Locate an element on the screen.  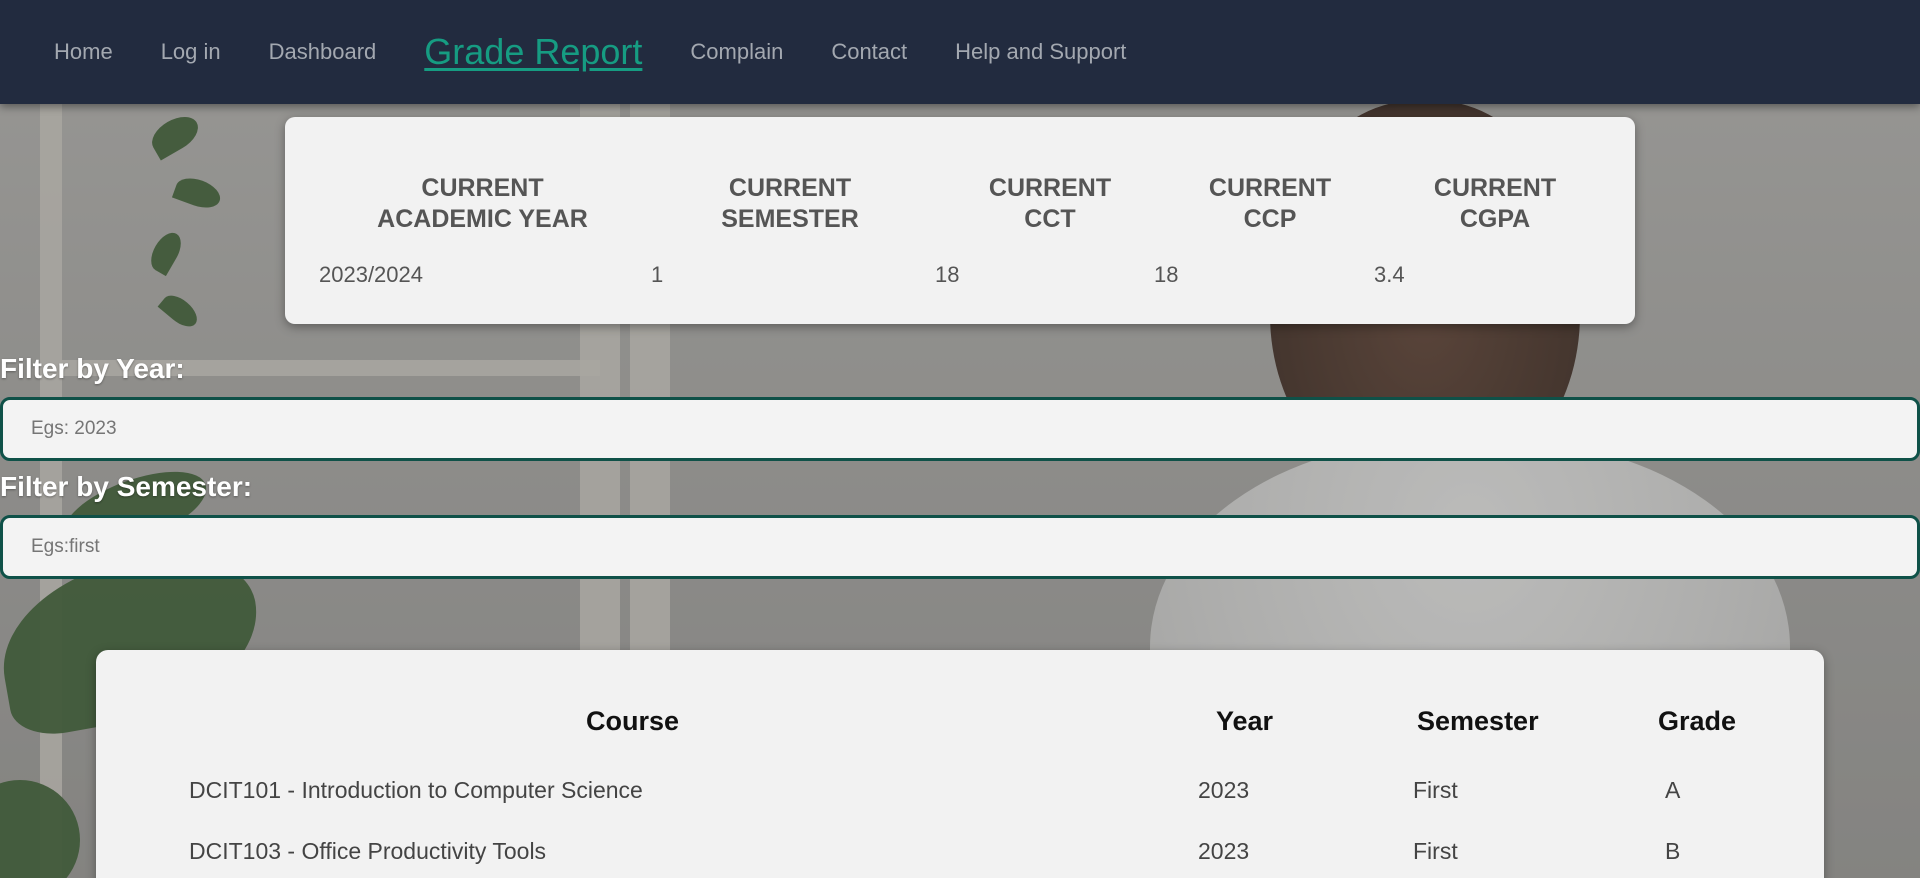
summary-header-ccp: CURRENT CCP is located at coordinates (1270, 204).